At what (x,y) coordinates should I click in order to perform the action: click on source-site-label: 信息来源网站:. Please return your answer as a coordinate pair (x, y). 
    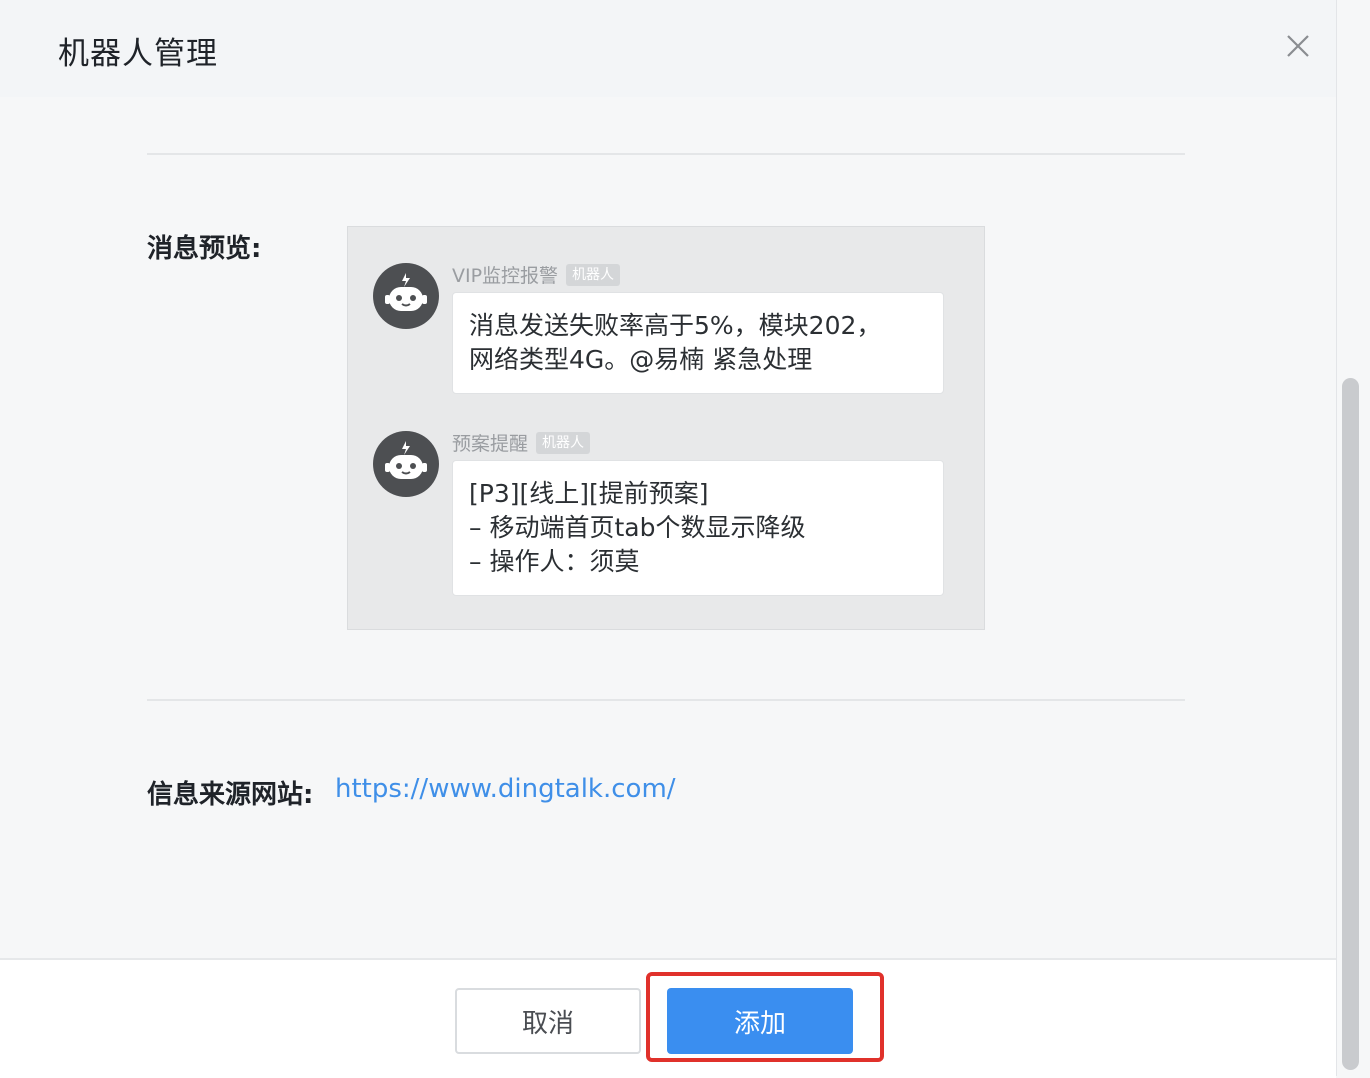
    Looking at the image, I should click on (230, 795).